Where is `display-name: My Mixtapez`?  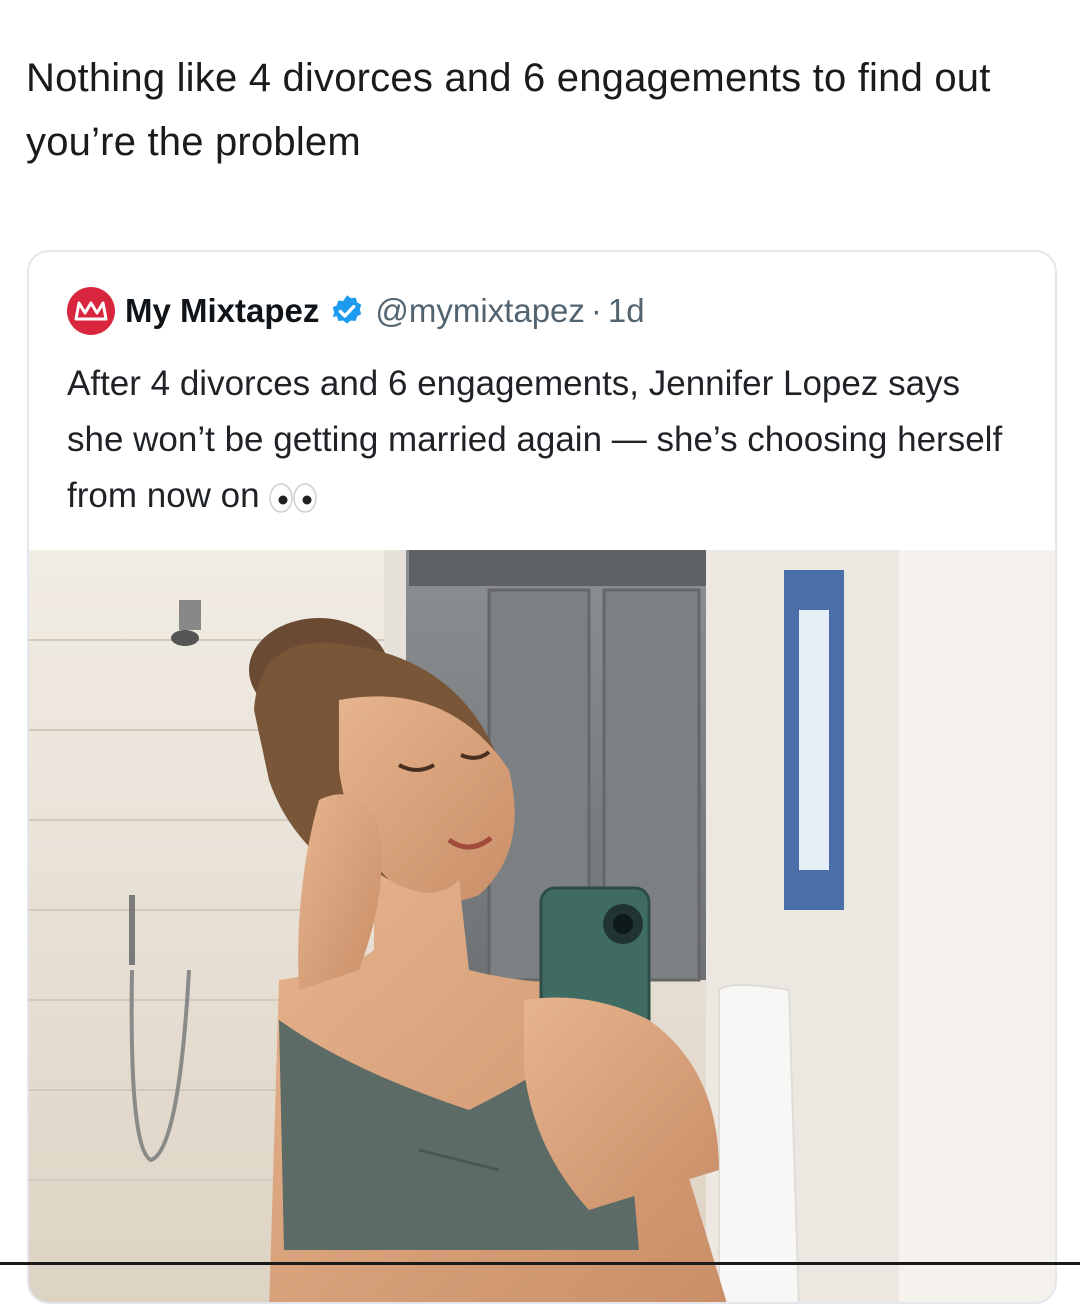
display-name: My Mixtapez is located at coordinates (222, 311).